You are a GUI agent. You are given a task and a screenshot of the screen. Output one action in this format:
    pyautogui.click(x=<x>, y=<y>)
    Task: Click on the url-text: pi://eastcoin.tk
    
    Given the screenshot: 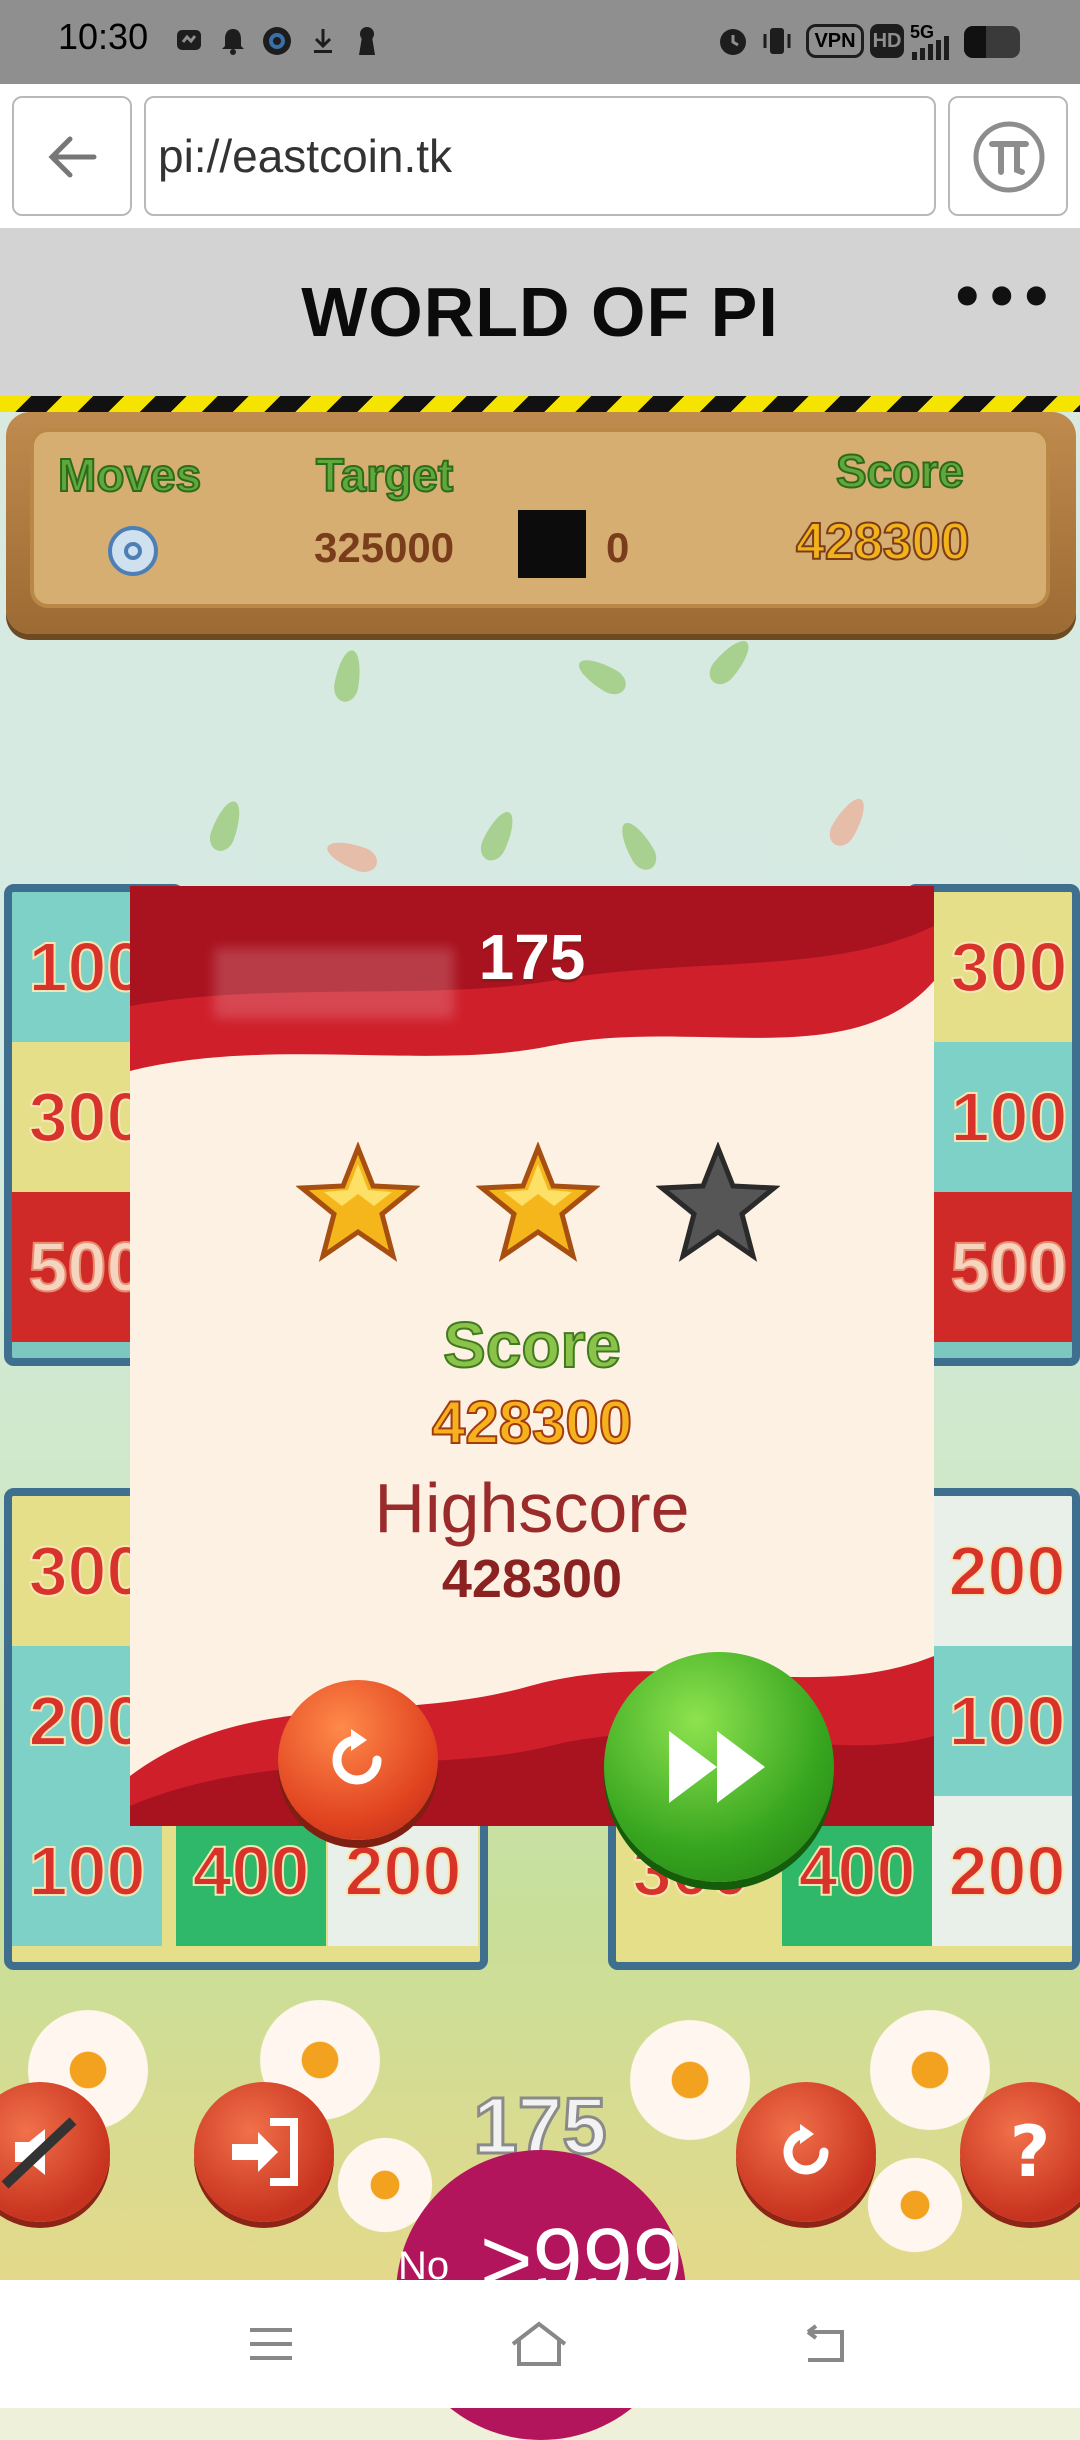 What is the action you would take?
    pyautogui.click(x=305, y=156)
    